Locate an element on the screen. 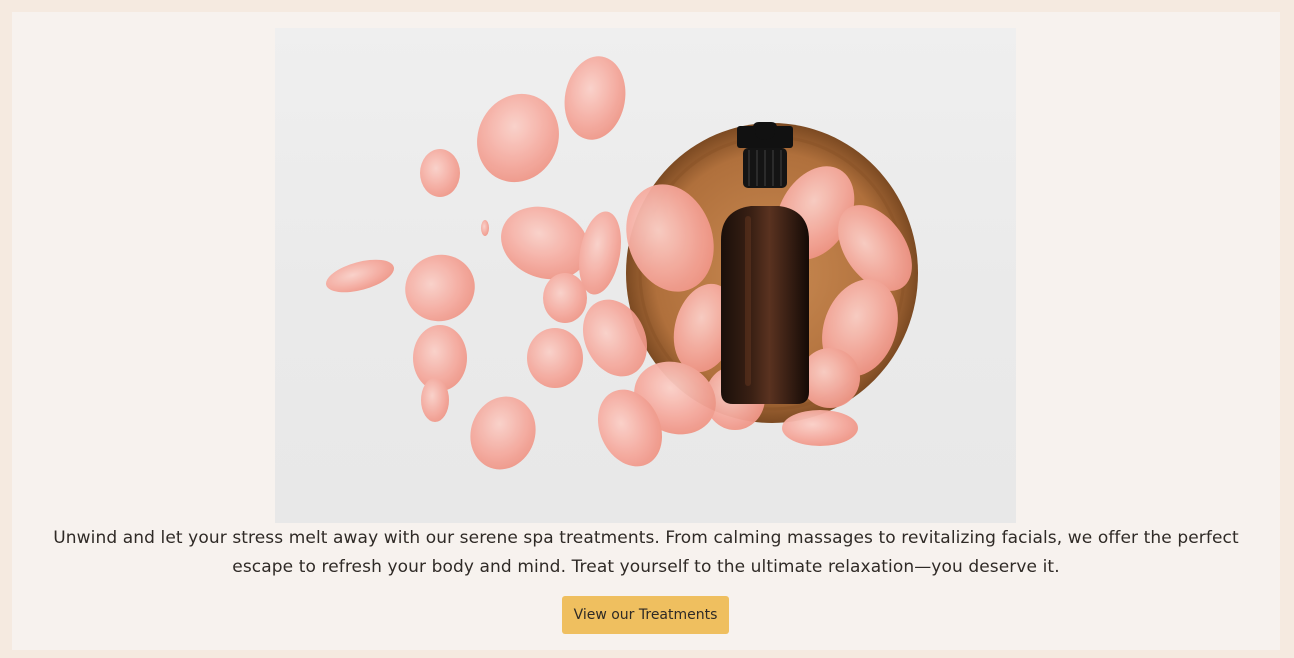 This screenshot has width=1294, height=658. view-treatments-button: View our Treatments is located at coordinates (645, 615).